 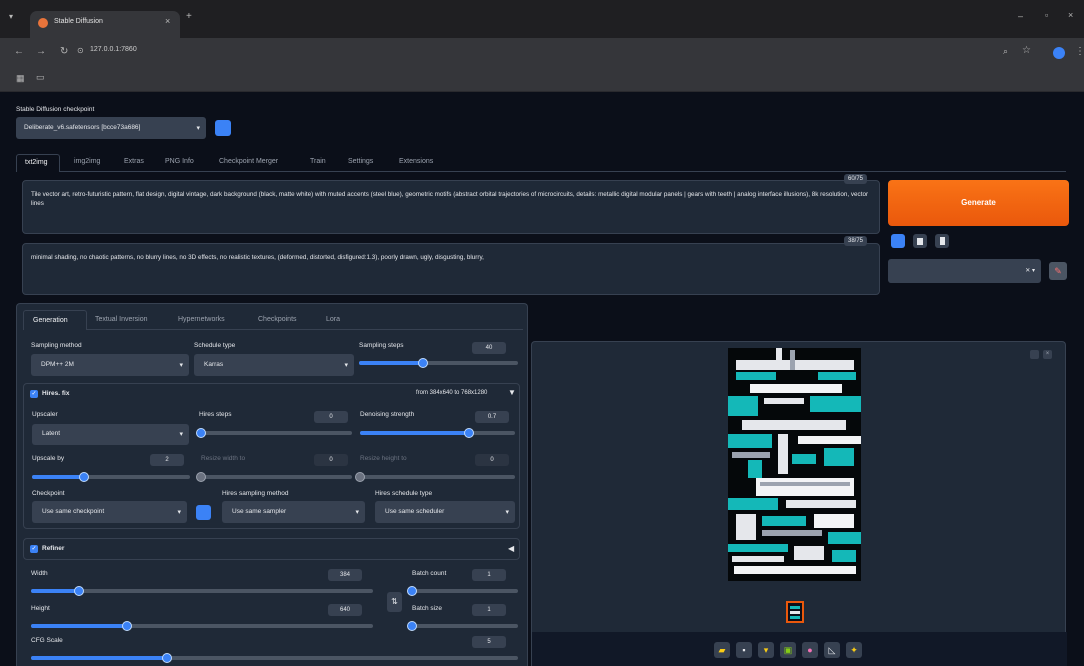 I want to click on browser-menu-icon: ⋮, so click(x=1079, y=51).